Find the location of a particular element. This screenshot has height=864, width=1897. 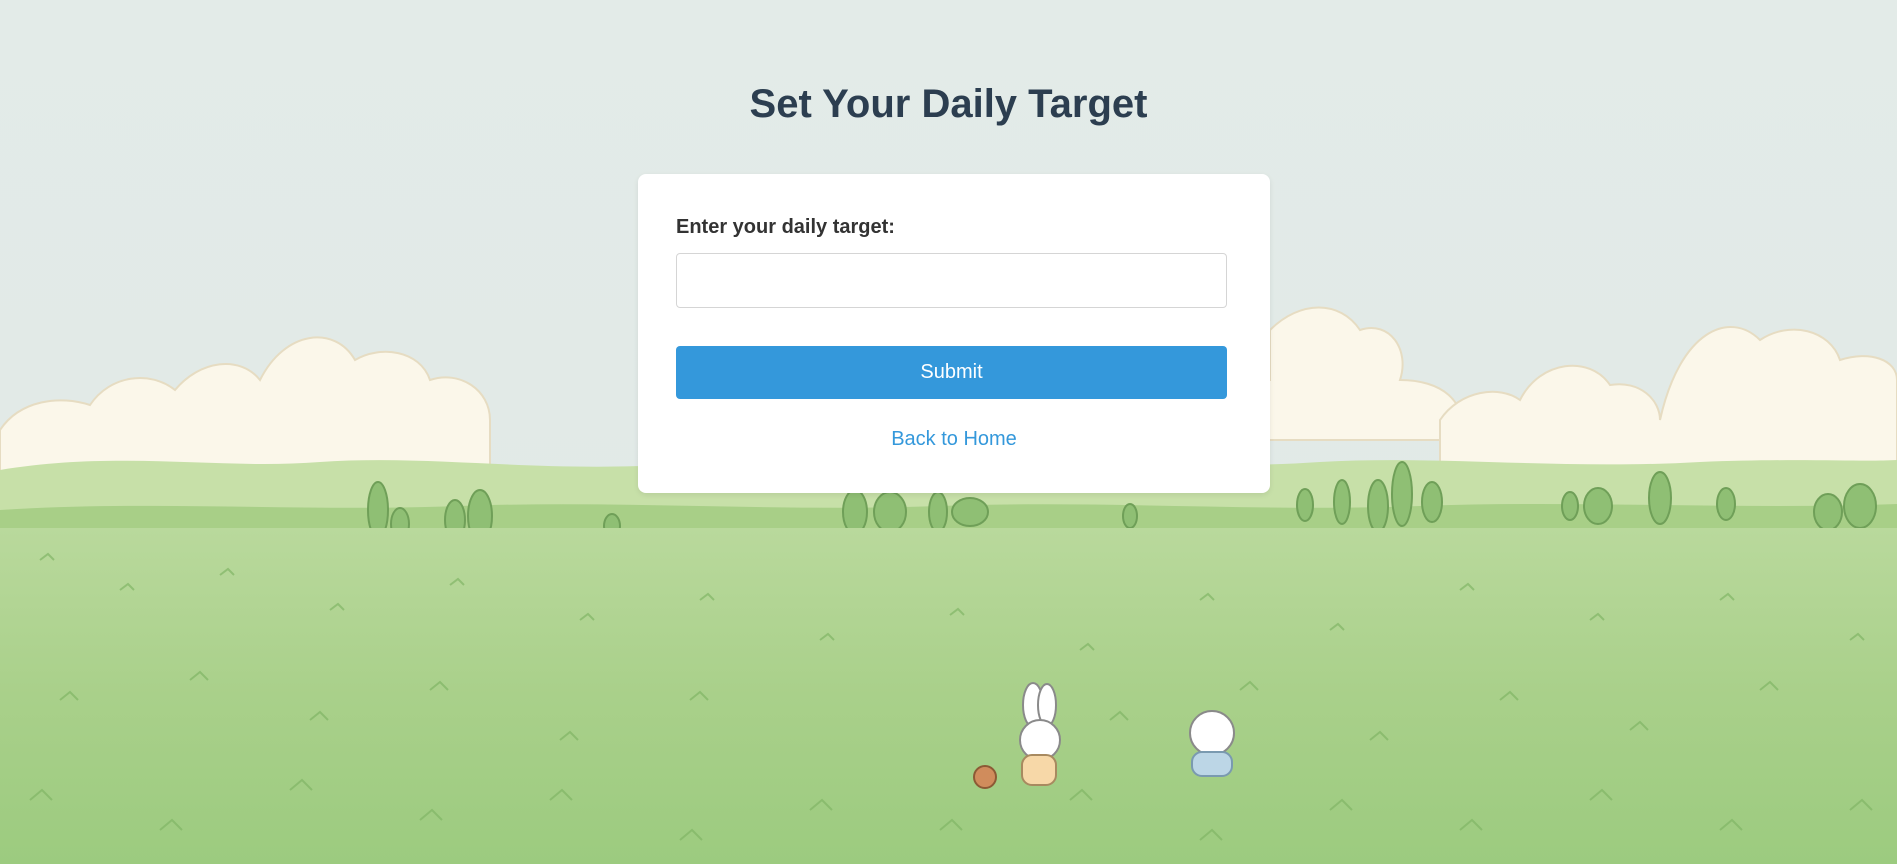

page-title: Set Your Daily Target is located at coordinates (948, 104).